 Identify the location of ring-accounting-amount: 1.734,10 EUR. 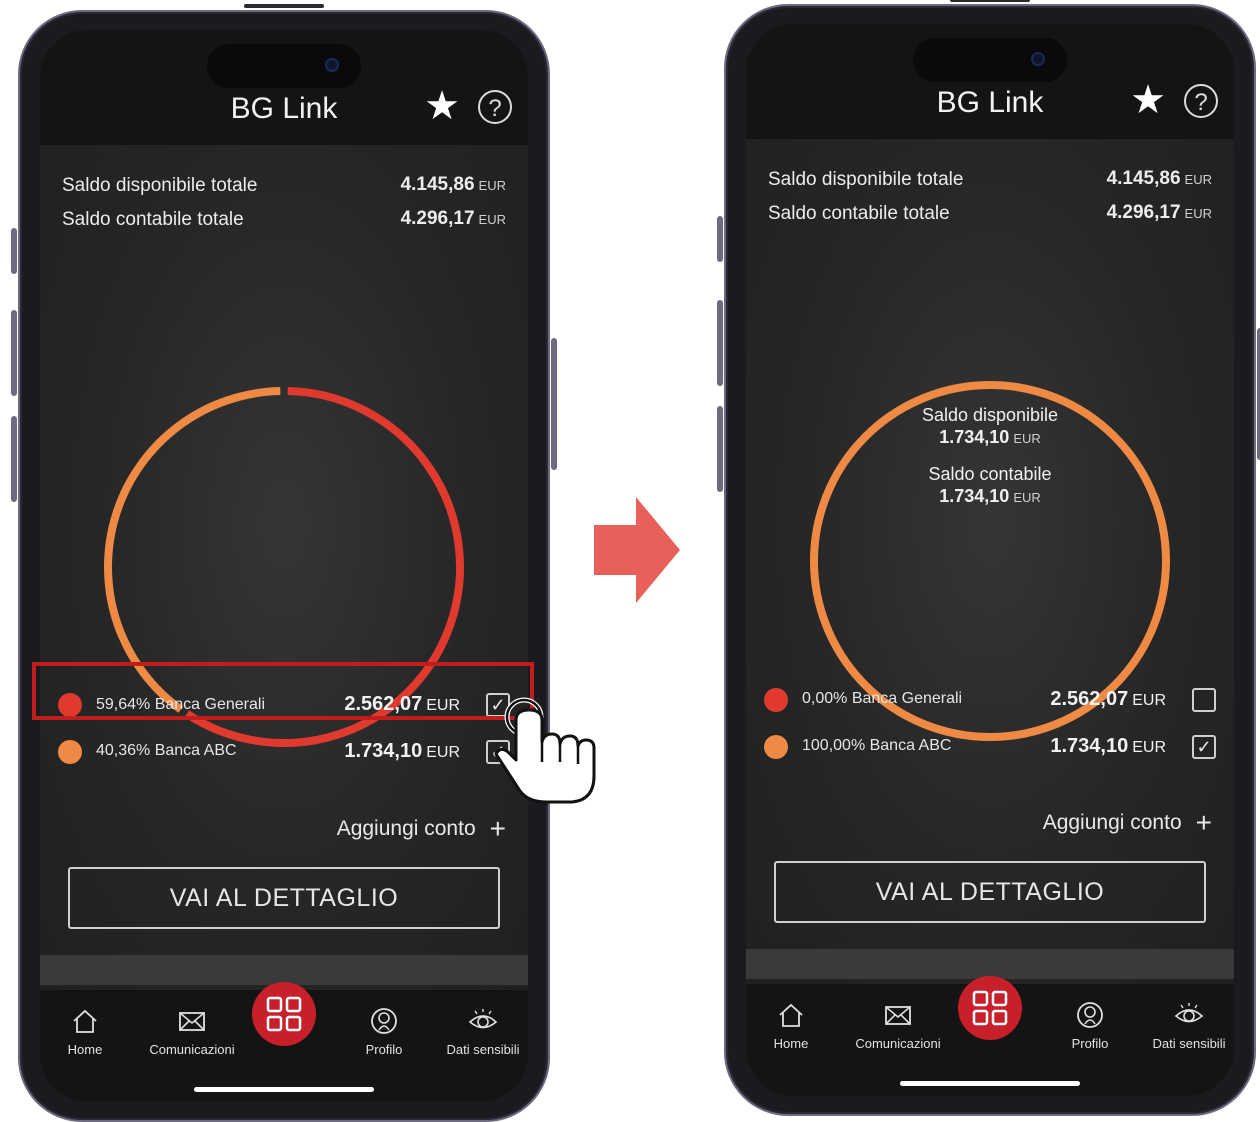
(990, 496).